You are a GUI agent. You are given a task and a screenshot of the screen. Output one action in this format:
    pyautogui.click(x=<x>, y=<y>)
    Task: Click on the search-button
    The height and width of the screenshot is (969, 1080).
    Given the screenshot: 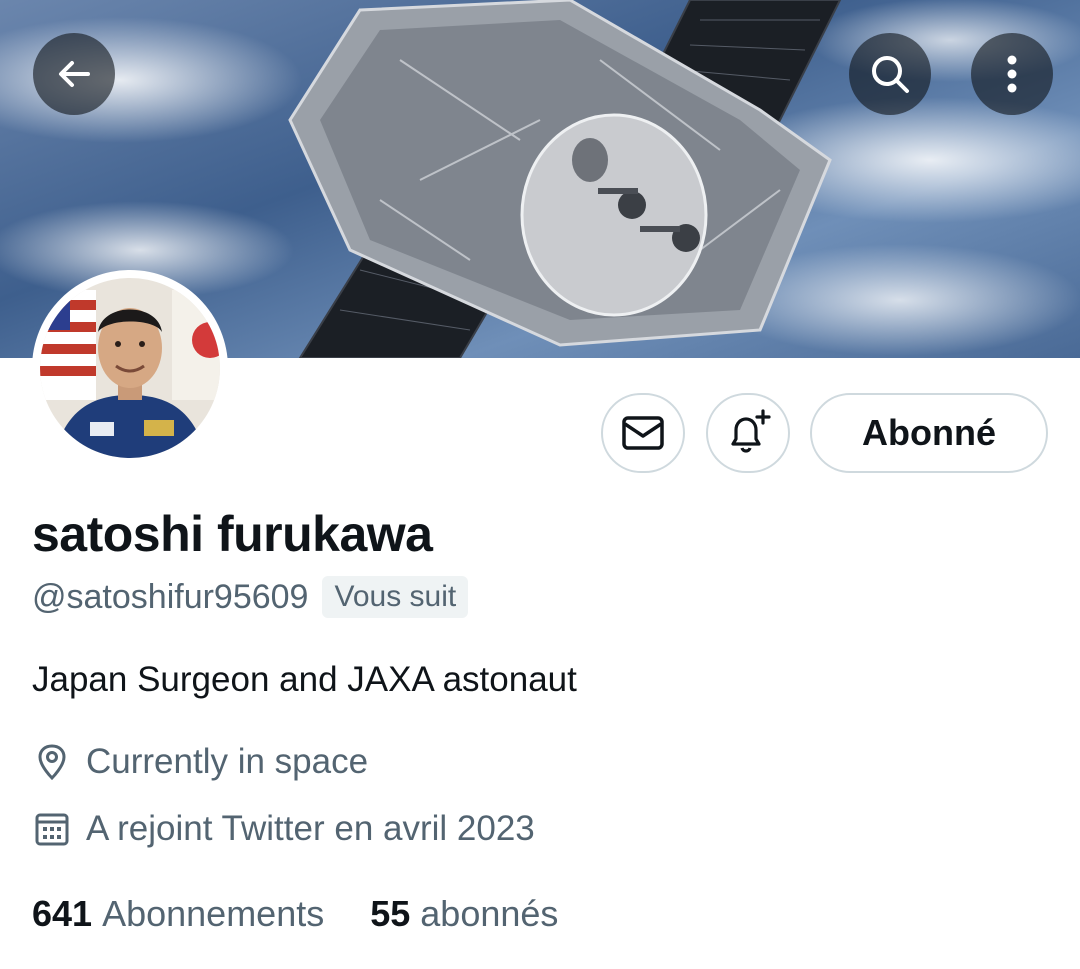 What is the action you would take?
    pyautogui.click(x=890, y=74)
    